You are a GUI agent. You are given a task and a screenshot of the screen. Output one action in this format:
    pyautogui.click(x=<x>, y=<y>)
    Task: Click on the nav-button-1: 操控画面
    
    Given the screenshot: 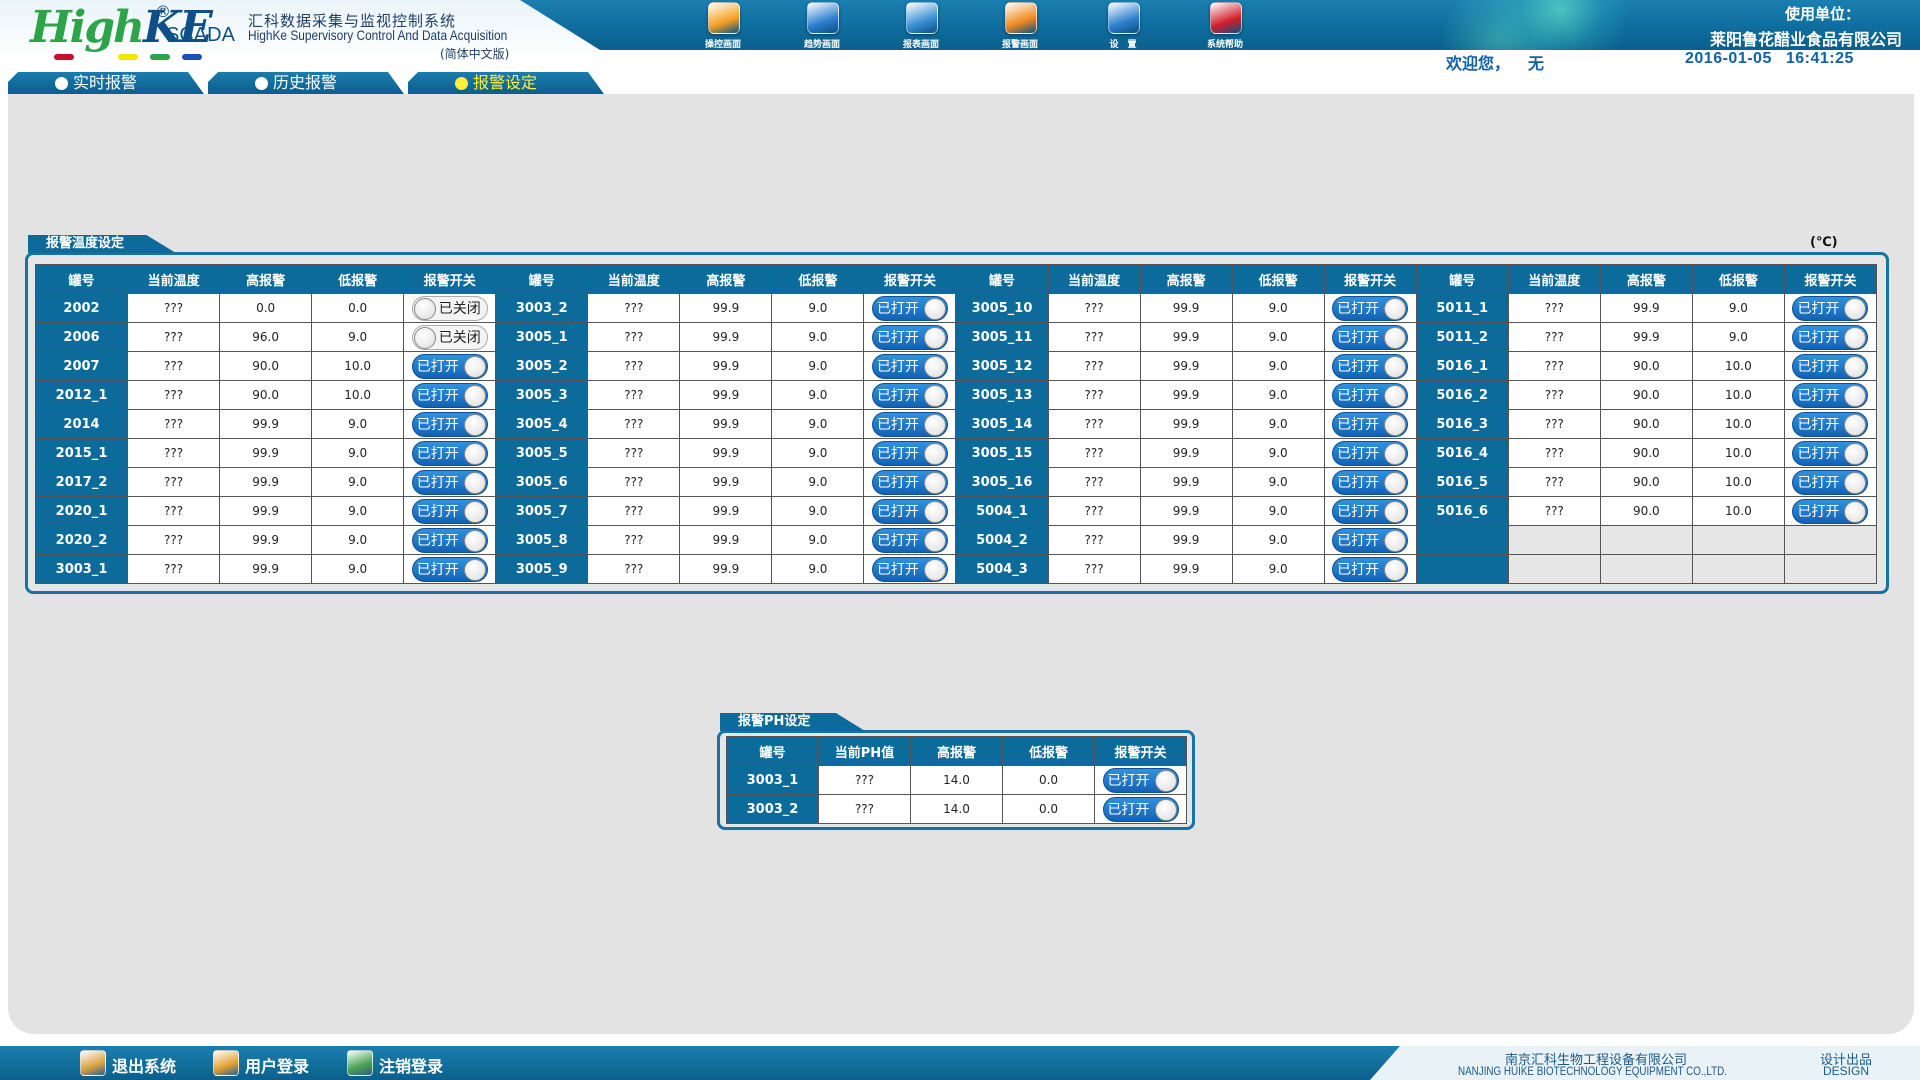 What is the action you would take?
    pyautogui.click(x=723, y=25)
    